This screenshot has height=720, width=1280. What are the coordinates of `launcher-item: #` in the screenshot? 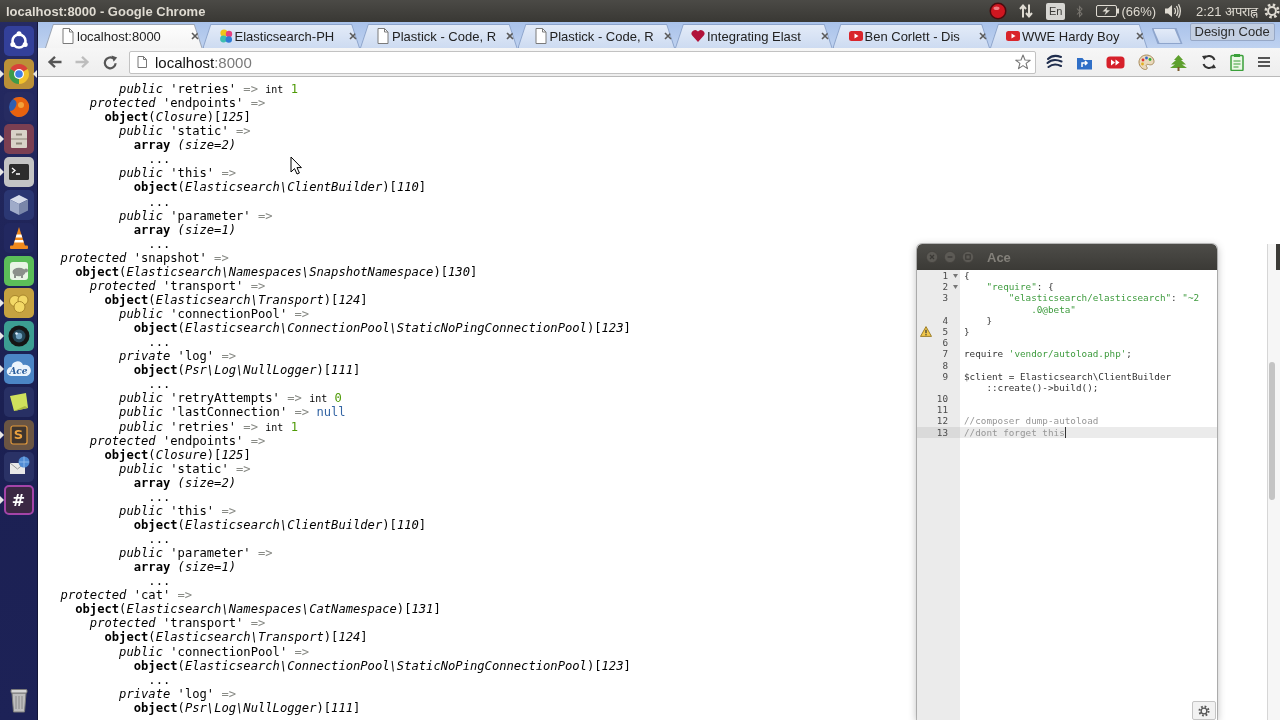 It's located at (18, 500).